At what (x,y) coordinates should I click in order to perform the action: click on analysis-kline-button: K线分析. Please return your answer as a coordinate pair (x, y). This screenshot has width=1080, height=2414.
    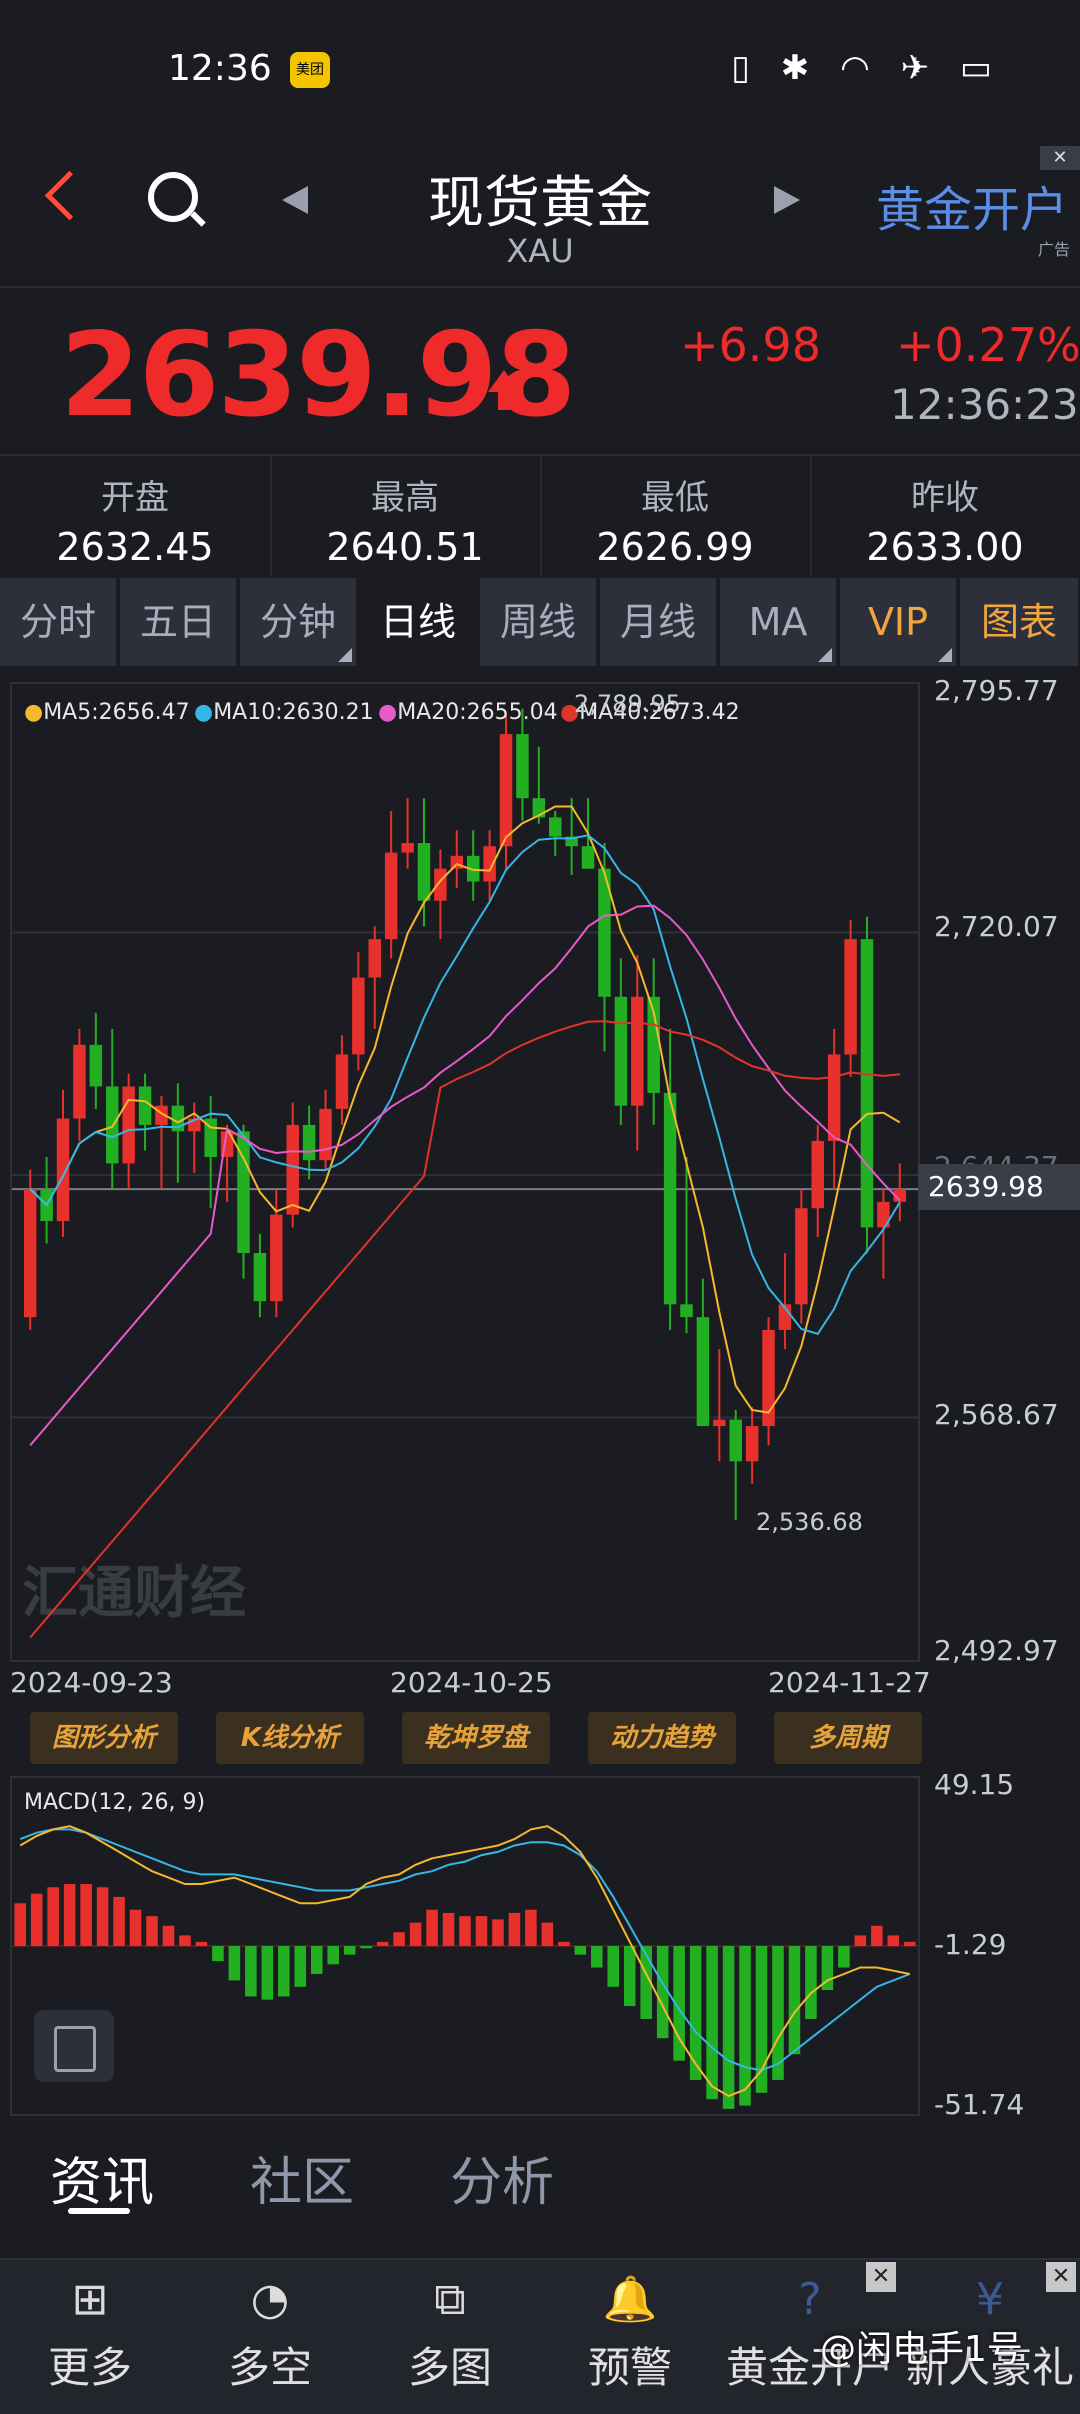
    Looking at the image, I should click on (290, 1738).